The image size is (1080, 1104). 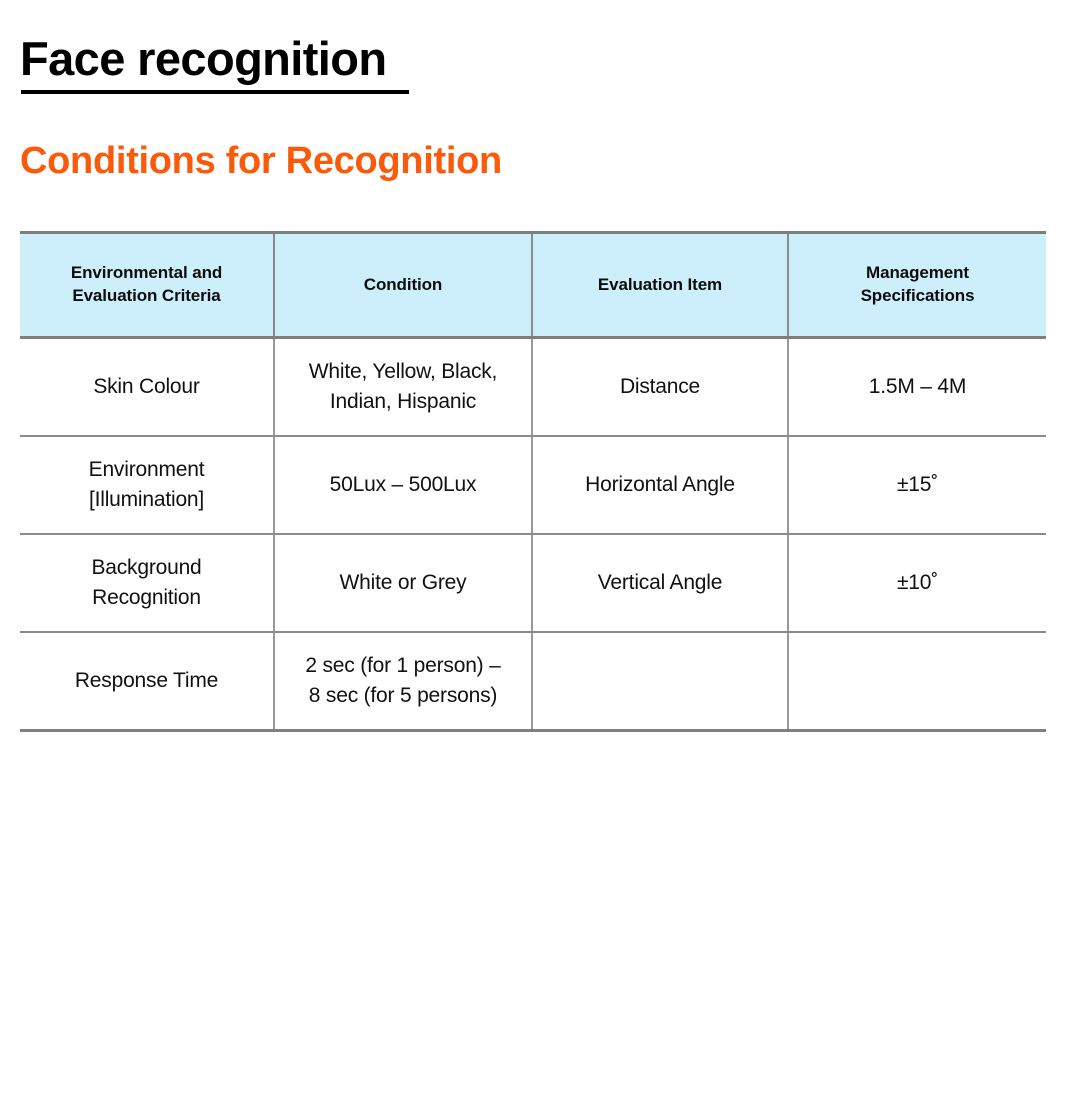 I want to click on column-header-condition-line1: Condition, so click(x=403, y=284).